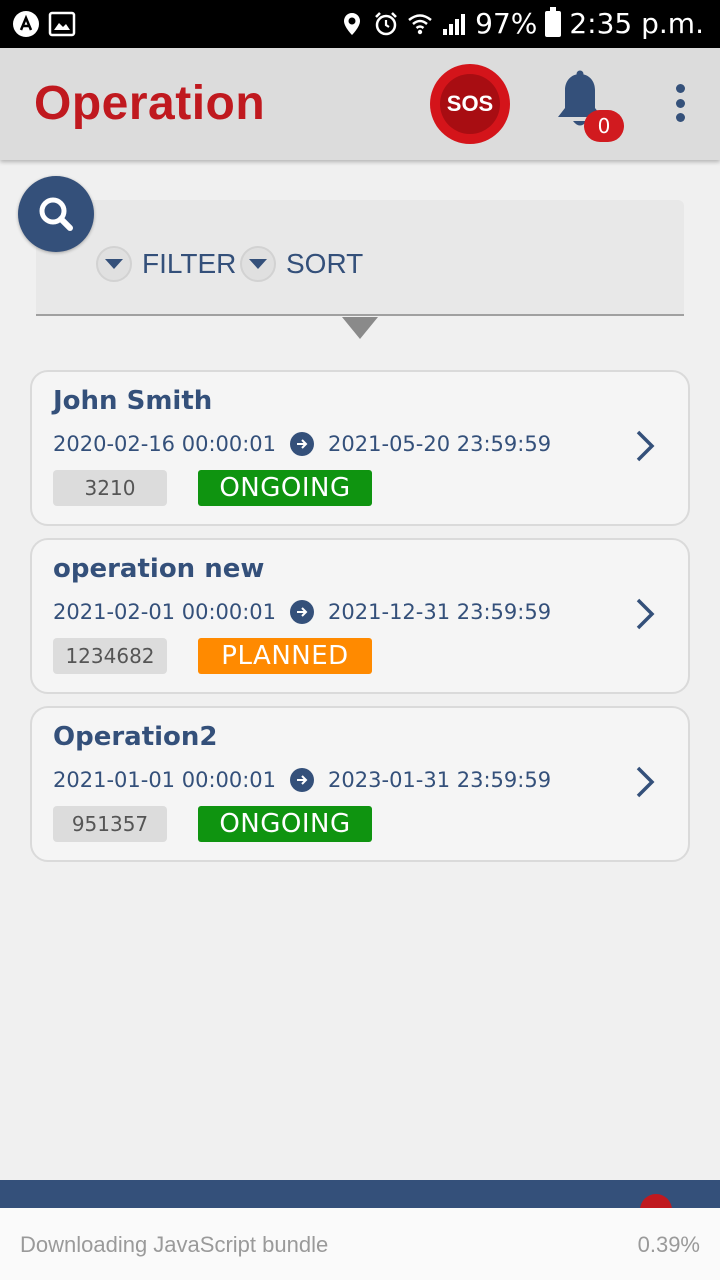  What do you see at coordinates (110, 824) in the screenshot?
I see `operation-id-badge: 951357` at bounding box center [110, 824].